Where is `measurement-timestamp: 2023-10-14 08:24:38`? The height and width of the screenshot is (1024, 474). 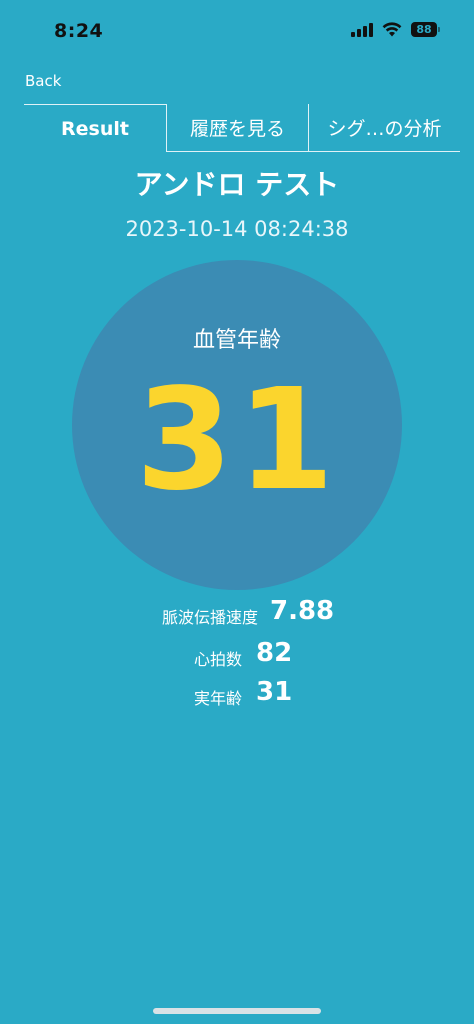
measurement-timestamp: 2023-10-14 08:24:38 is located at coordinates (237, 229).